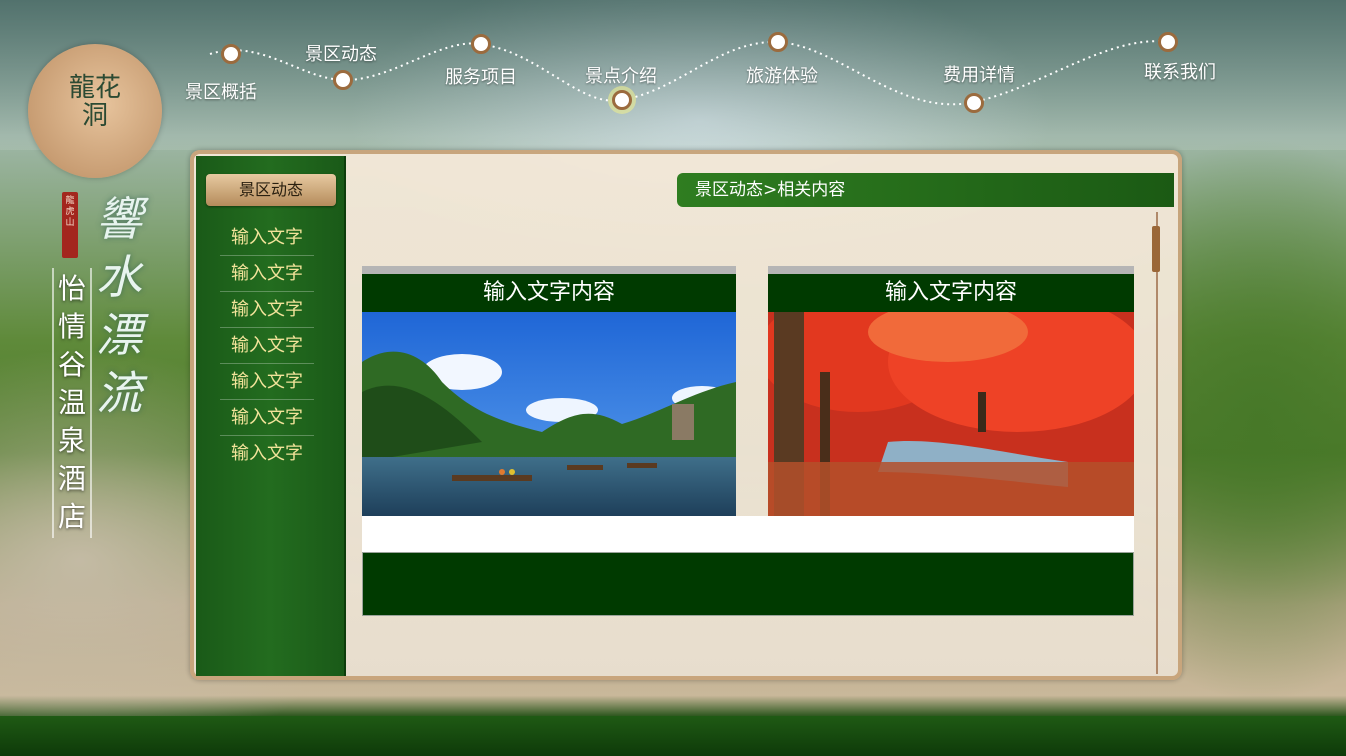  What do you see at coordinates (673, 736) in the screenshot?
I see `bottom-green-bar` at bounding box center [673, 736].